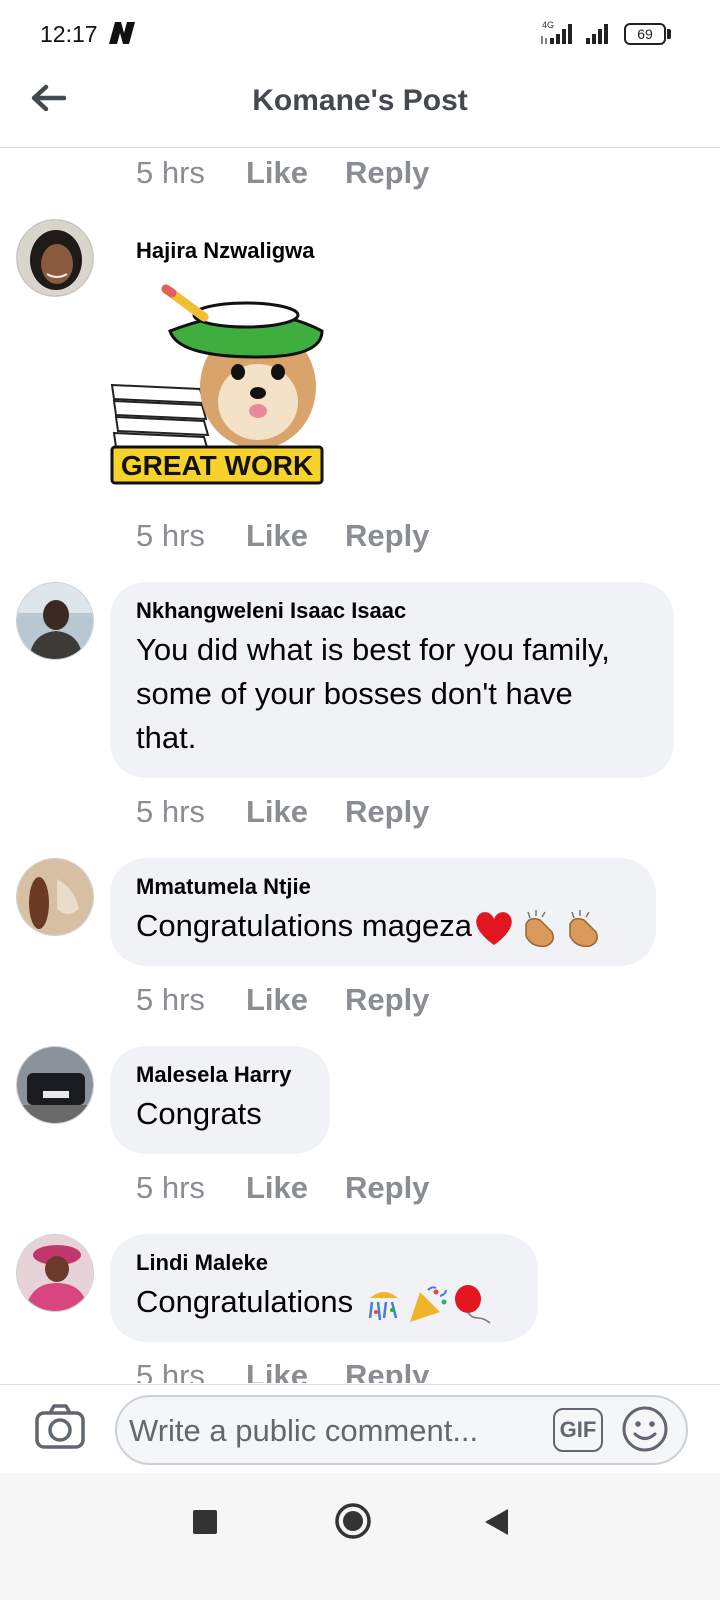  I want to click on party-popper-icon, so click(428, 1304).